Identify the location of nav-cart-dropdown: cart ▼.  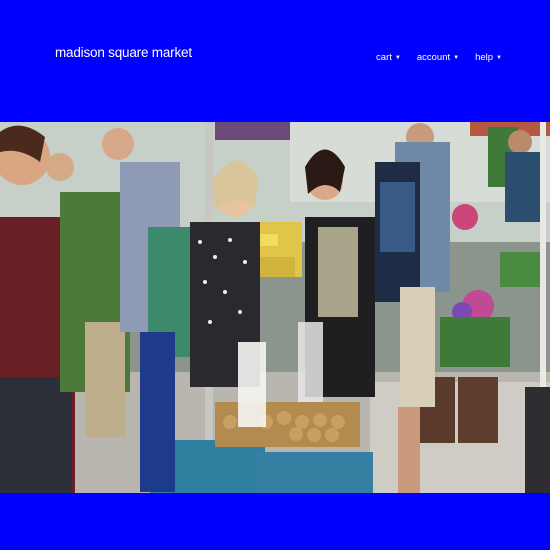
(388, 57).